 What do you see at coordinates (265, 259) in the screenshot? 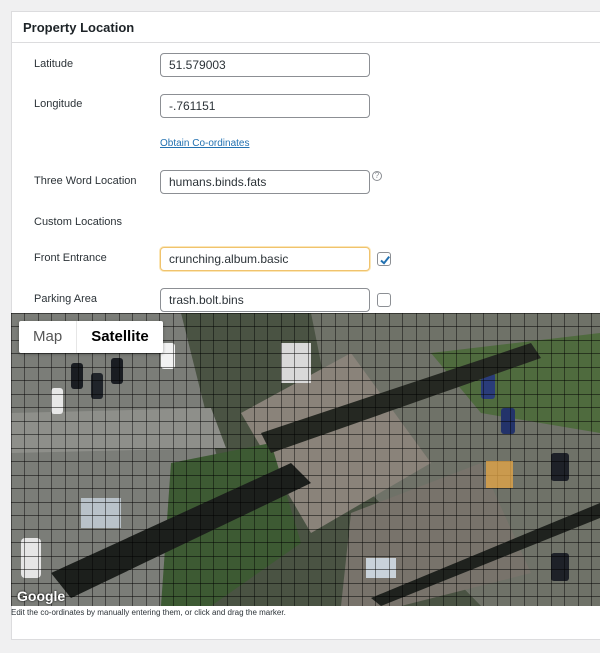
I see `front-entrance-input` at bounding box center [265, 259].